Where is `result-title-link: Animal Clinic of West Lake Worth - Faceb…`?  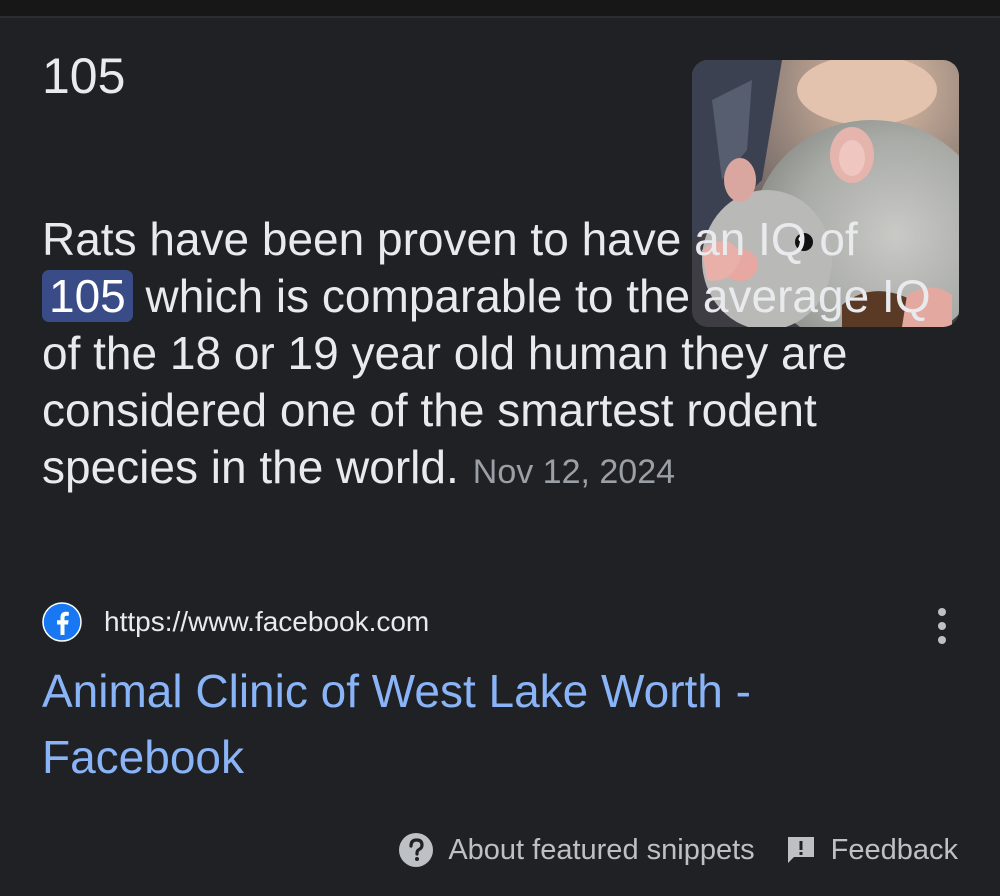 result-title-link: Animal Clinic of West Lake Worth - Faceb… is located at coordinates (472, 724).